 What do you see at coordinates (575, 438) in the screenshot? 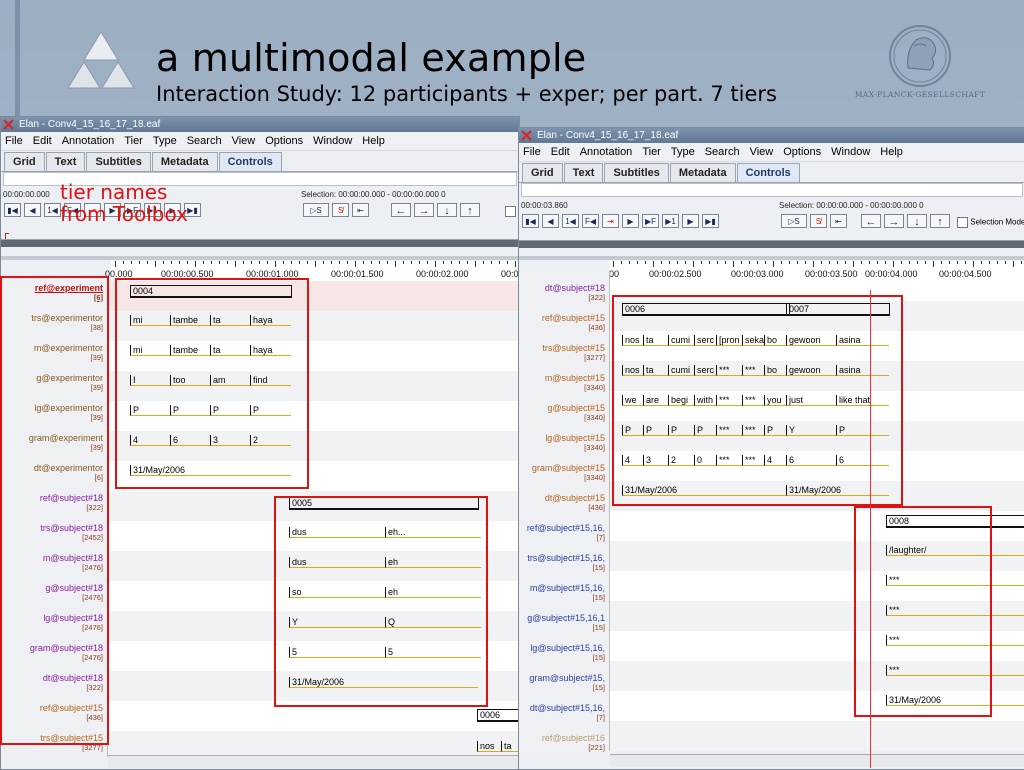
I see `tier-name: lg@subject#15` at bounding box center [575, 438].